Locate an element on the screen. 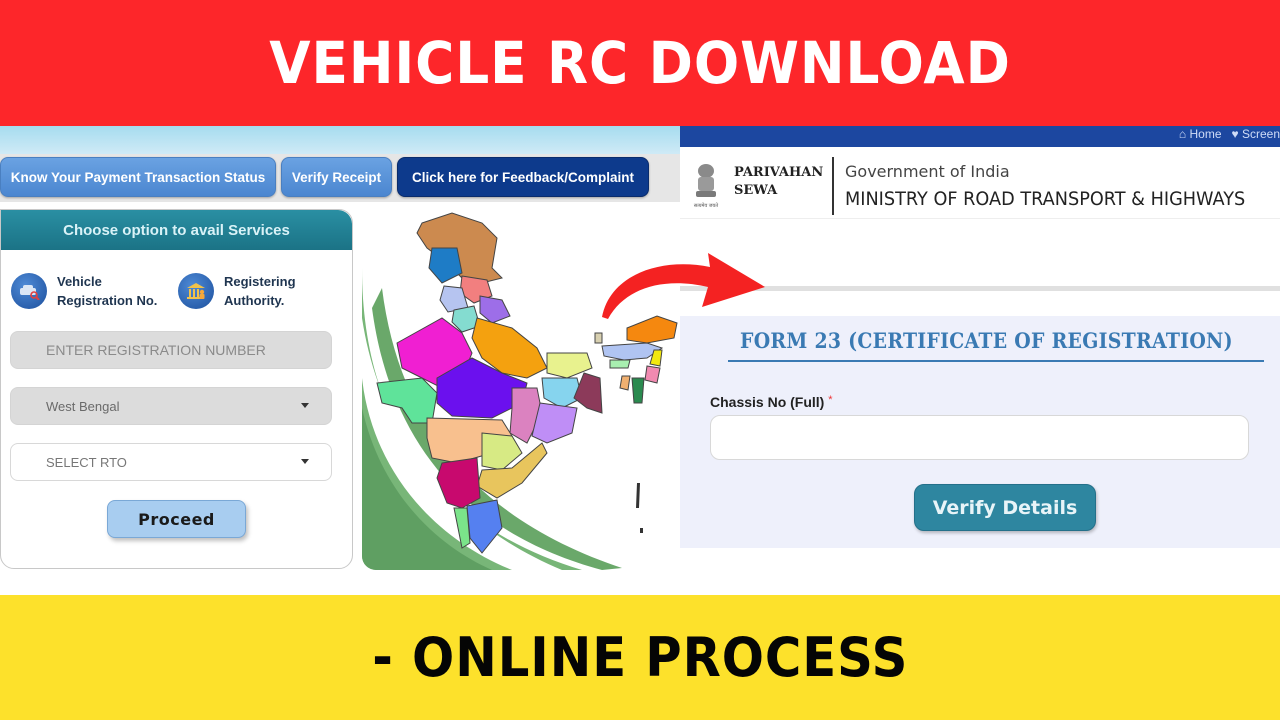 The height and width of the screenshot is (720, 1280). brand-name: PARIVAHAN SEWA is located at coordinates (779, 181).